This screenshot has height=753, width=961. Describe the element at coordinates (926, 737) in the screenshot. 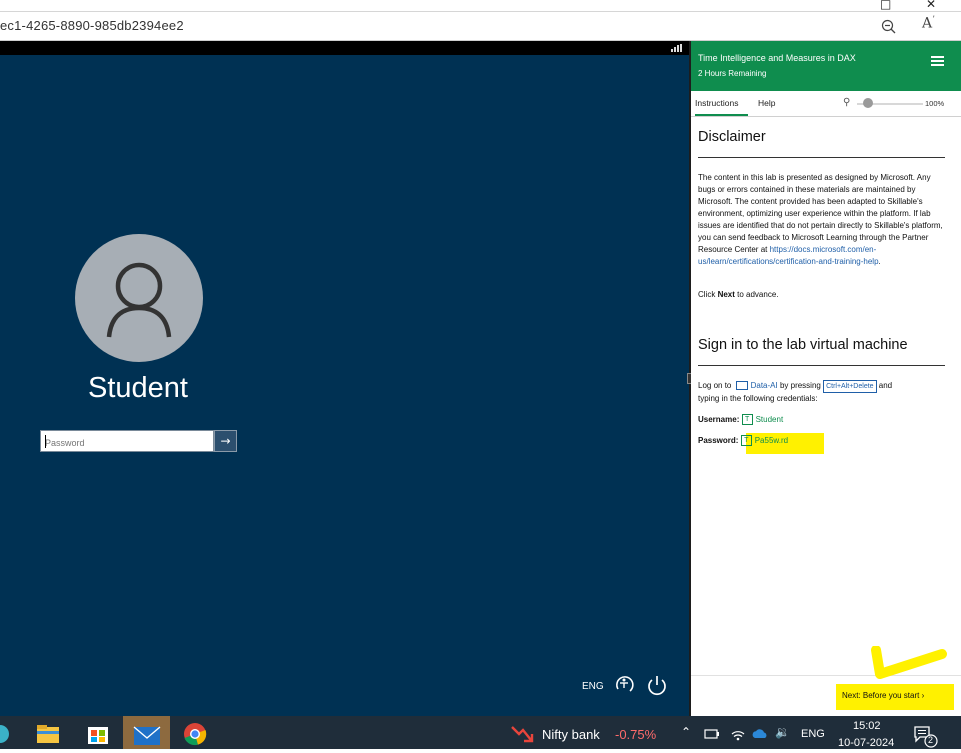

I see `notification-center-icon` at that location.